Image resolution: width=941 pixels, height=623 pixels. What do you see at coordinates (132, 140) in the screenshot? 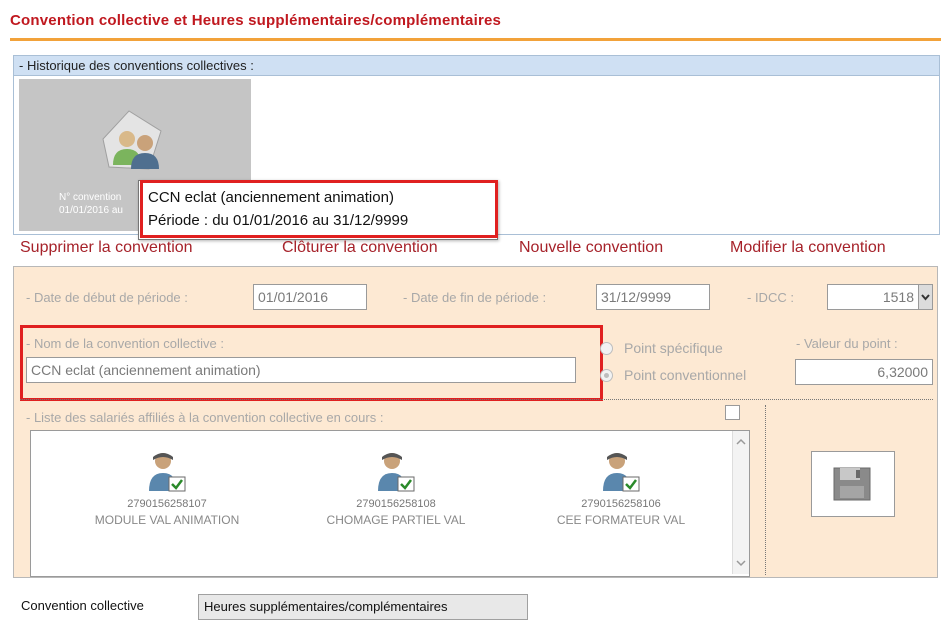
I see `convention-people-icon` at bounding box center [132, 140].